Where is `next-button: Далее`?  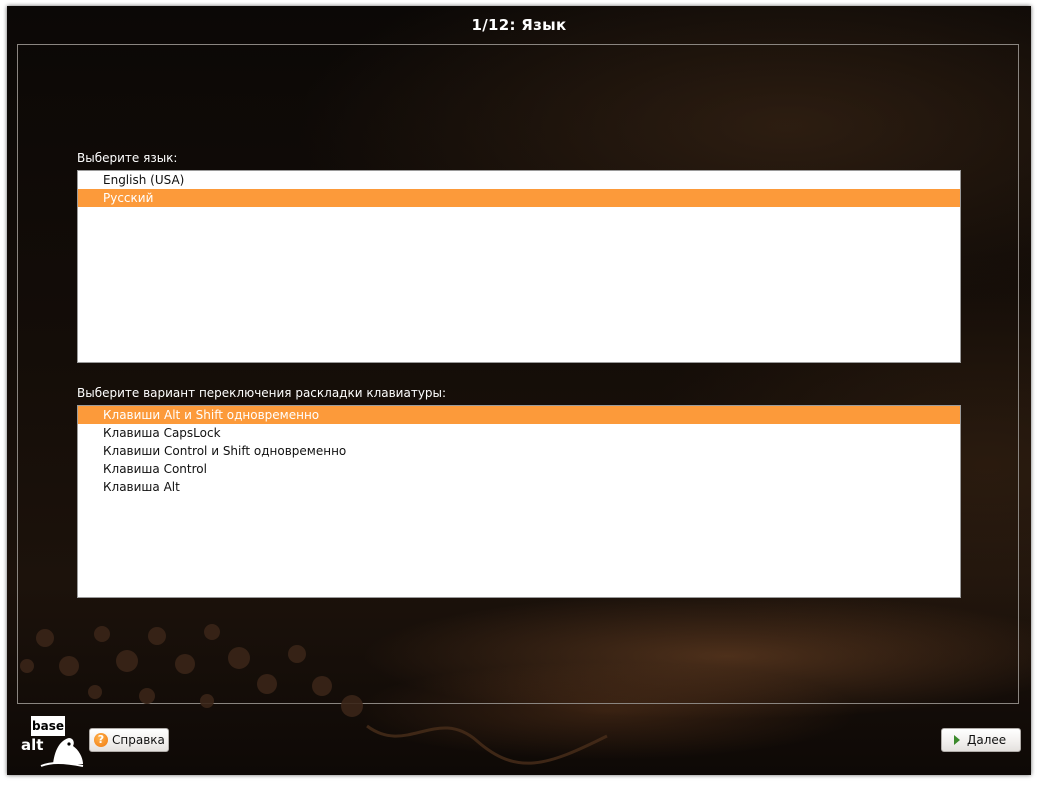
next-button: Далее is located at coordinates (981, 740).